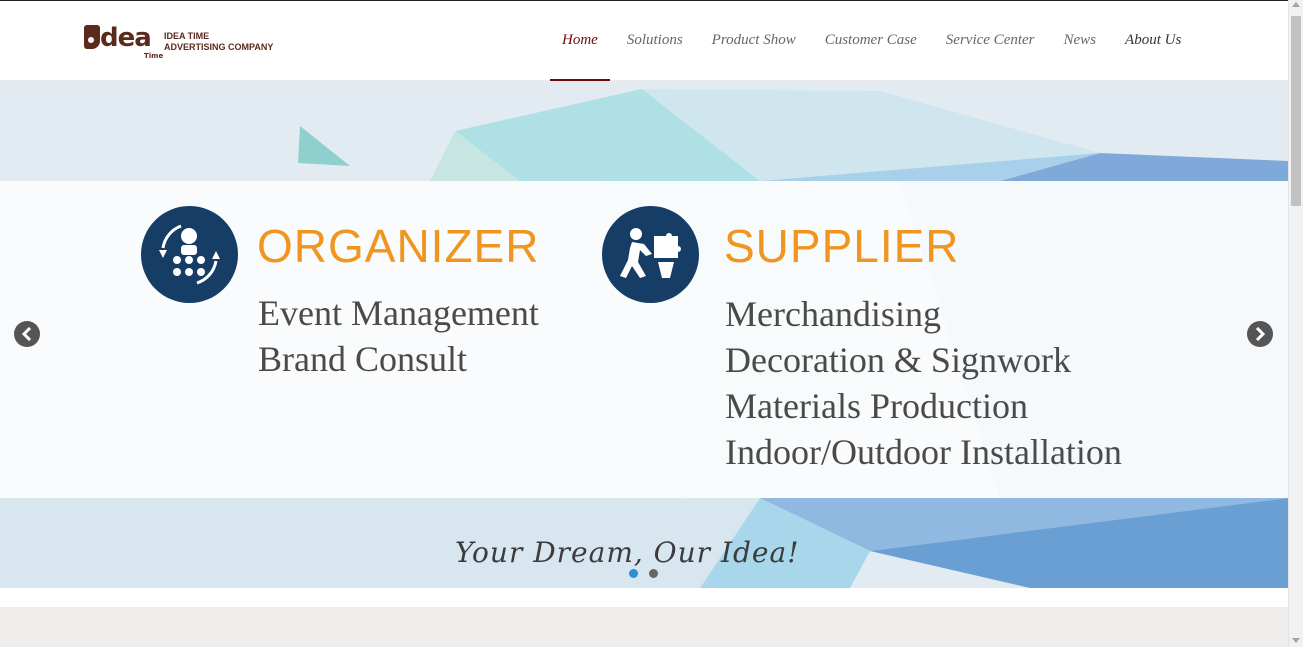 Image resolution: width=1303 pixels, height=647 pixels. Describe the element at coordinates (154, 56) in the screenshot. I see `logo-time-label: Time` at that location.